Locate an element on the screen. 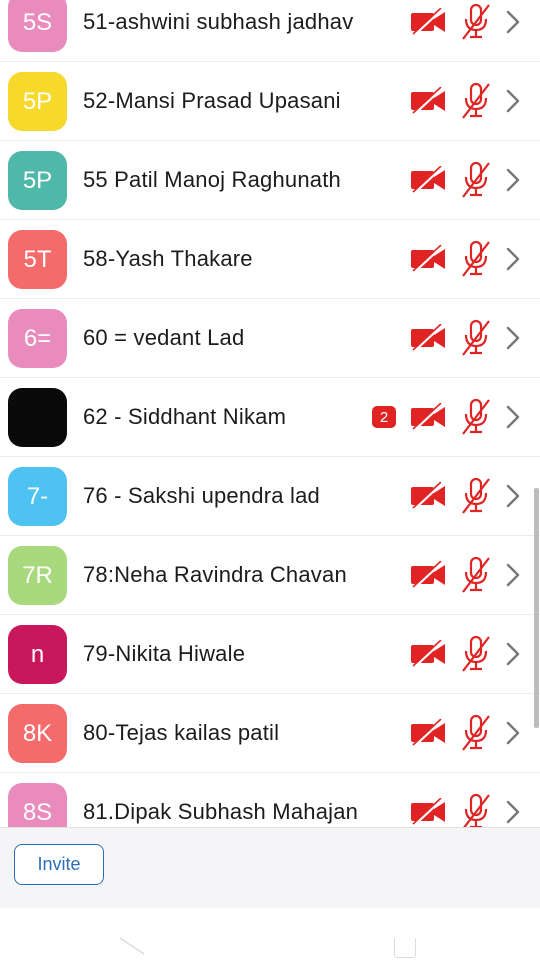  avatar: 5T is located at coordinates (37, 259).